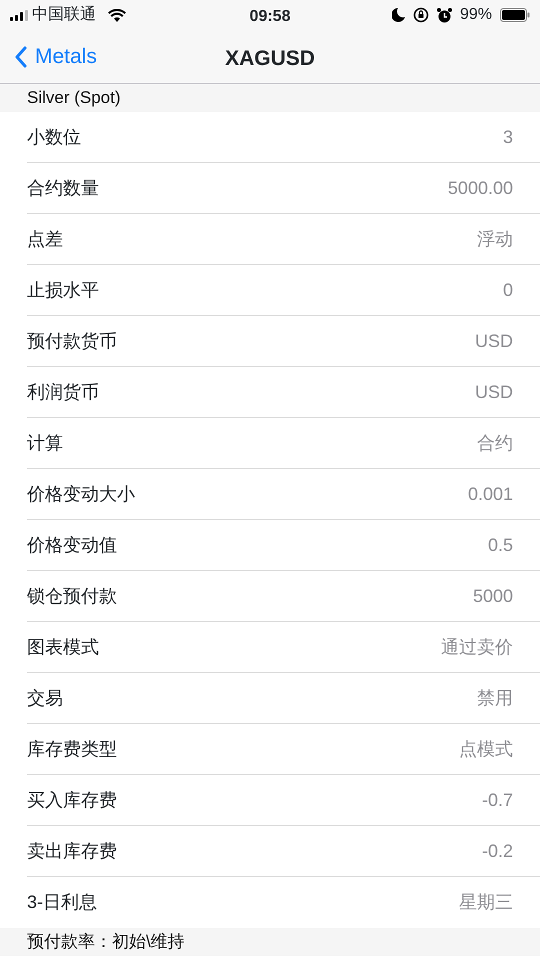 The width and height of the screenshot is (540, 960). I want to click on alarm-icon, so click(444, 15).